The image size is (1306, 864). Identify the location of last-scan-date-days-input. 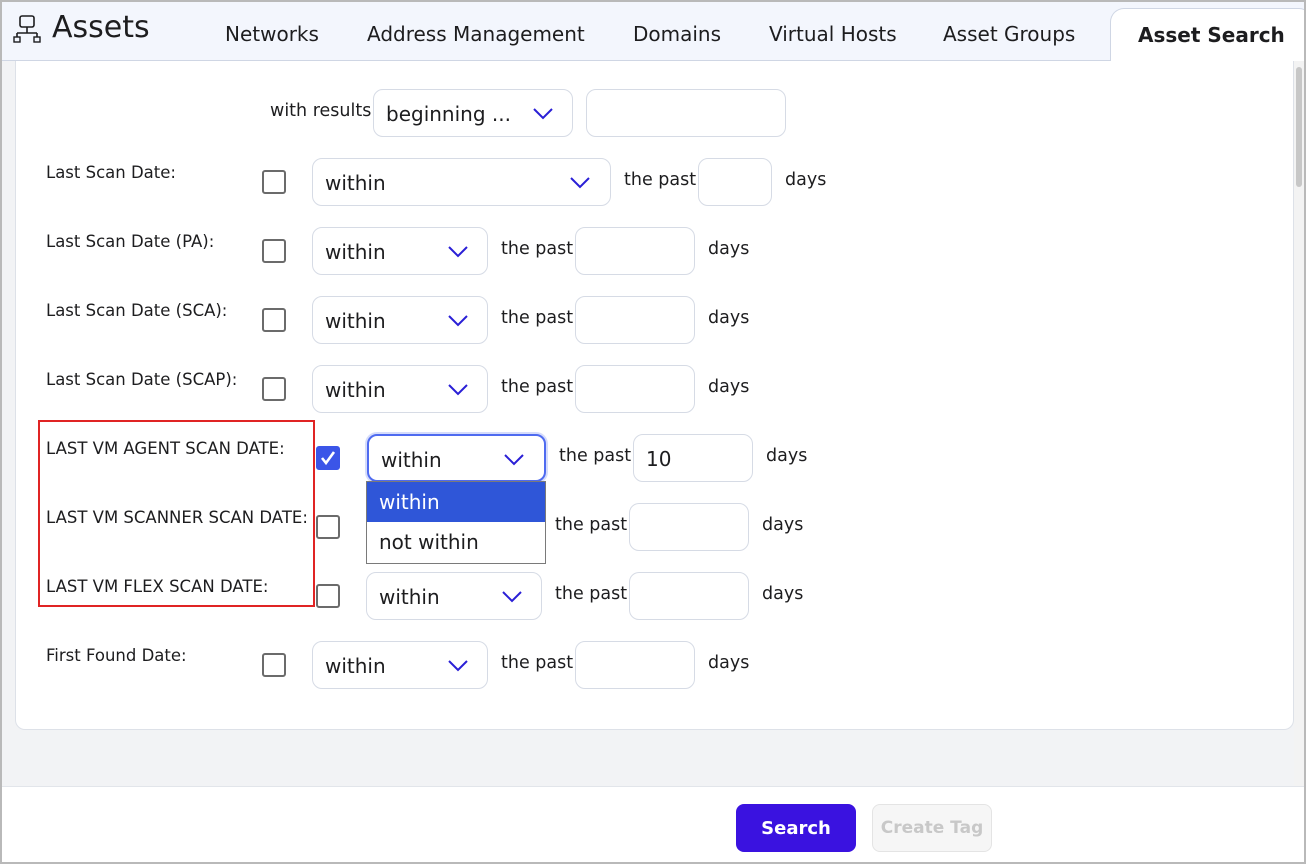
(735, 182).